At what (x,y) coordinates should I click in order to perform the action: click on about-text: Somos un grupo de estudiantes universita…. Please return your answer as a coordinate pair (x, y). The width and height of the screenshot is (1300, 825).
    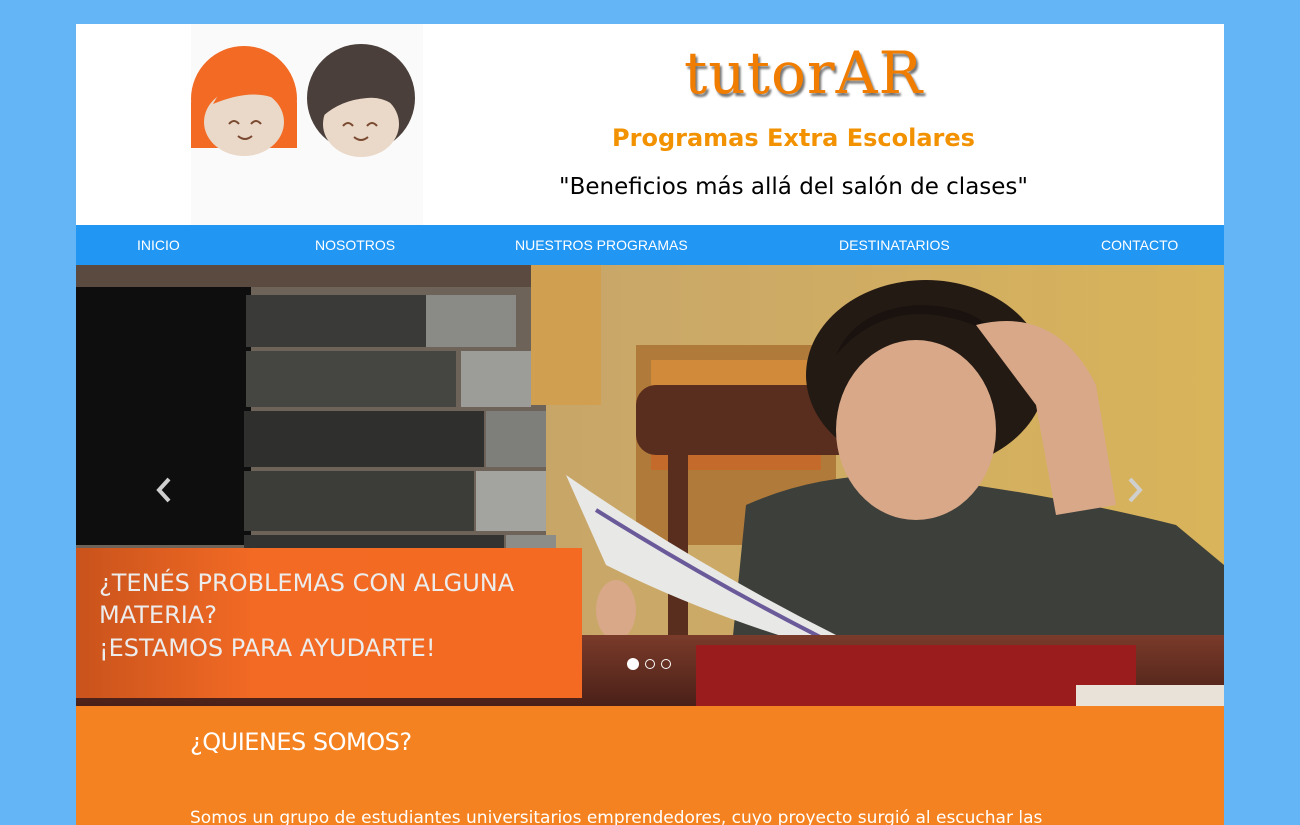
    Looking at the image, I should click on (616, 816).